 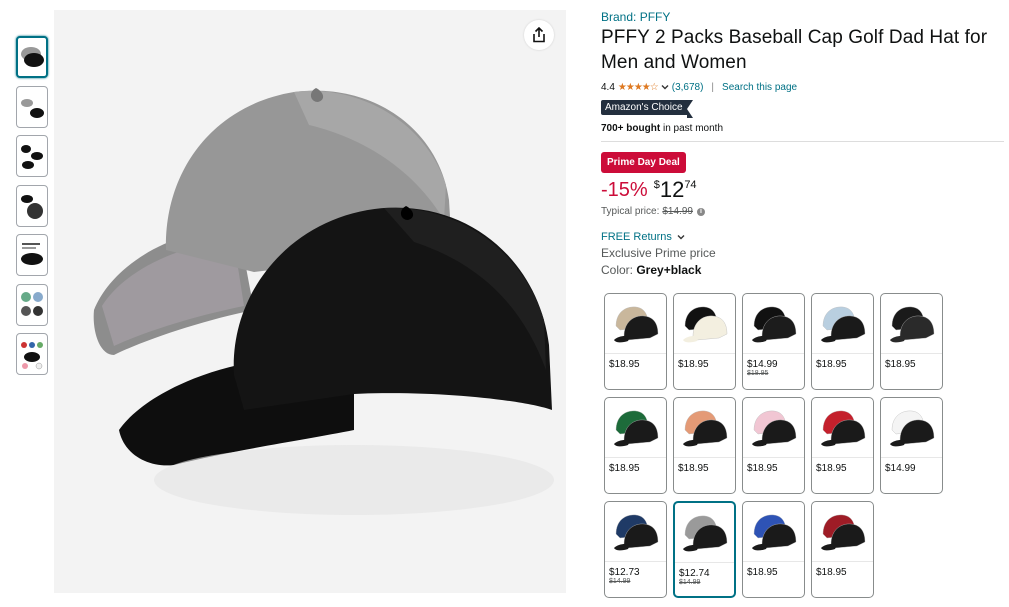 What do you see at coordinates (646, 109) in the screenshot?
I see `amazons-choice-badge: Amazon's Choice` at bounding box center [646, 109].